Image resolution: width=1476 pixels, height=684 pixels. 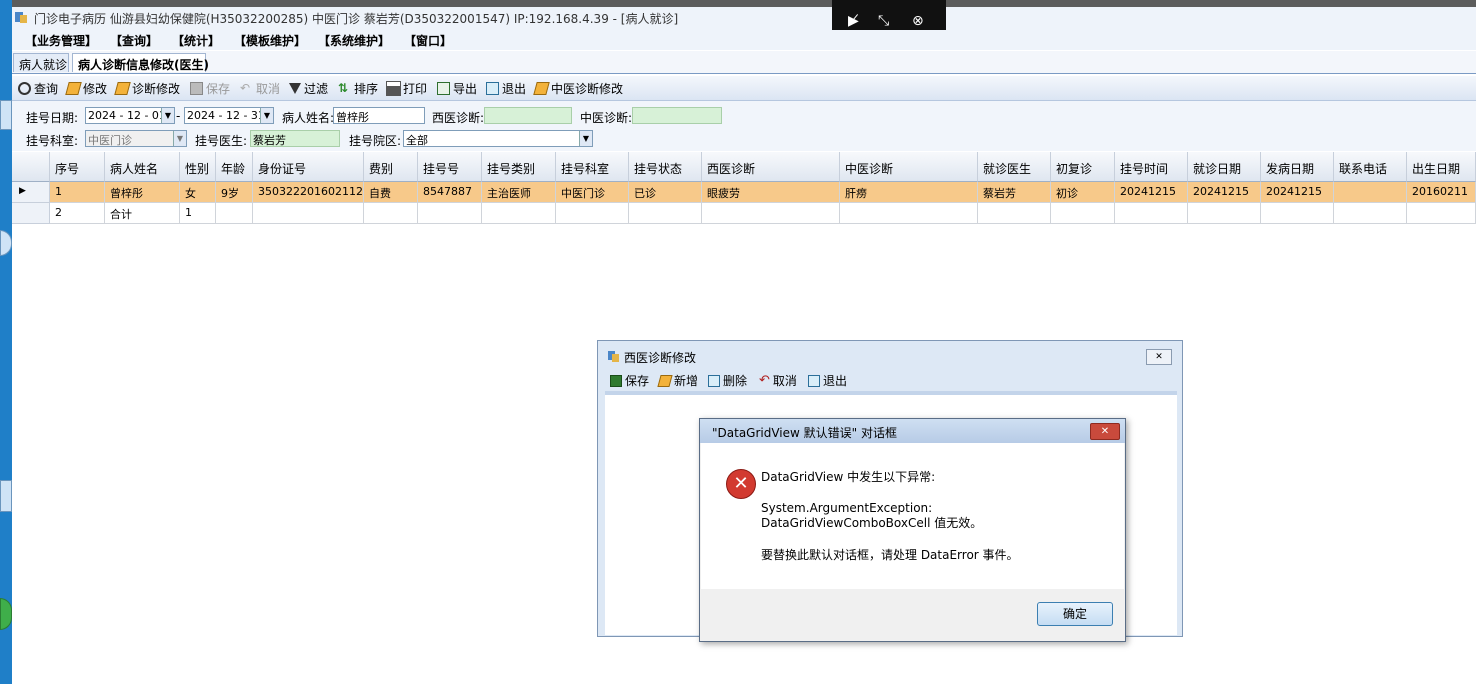 What do you see at coordinates (909, 192) in the screenshot?
I see `table-cell: 肝痨` at bounding box center [909, 192].